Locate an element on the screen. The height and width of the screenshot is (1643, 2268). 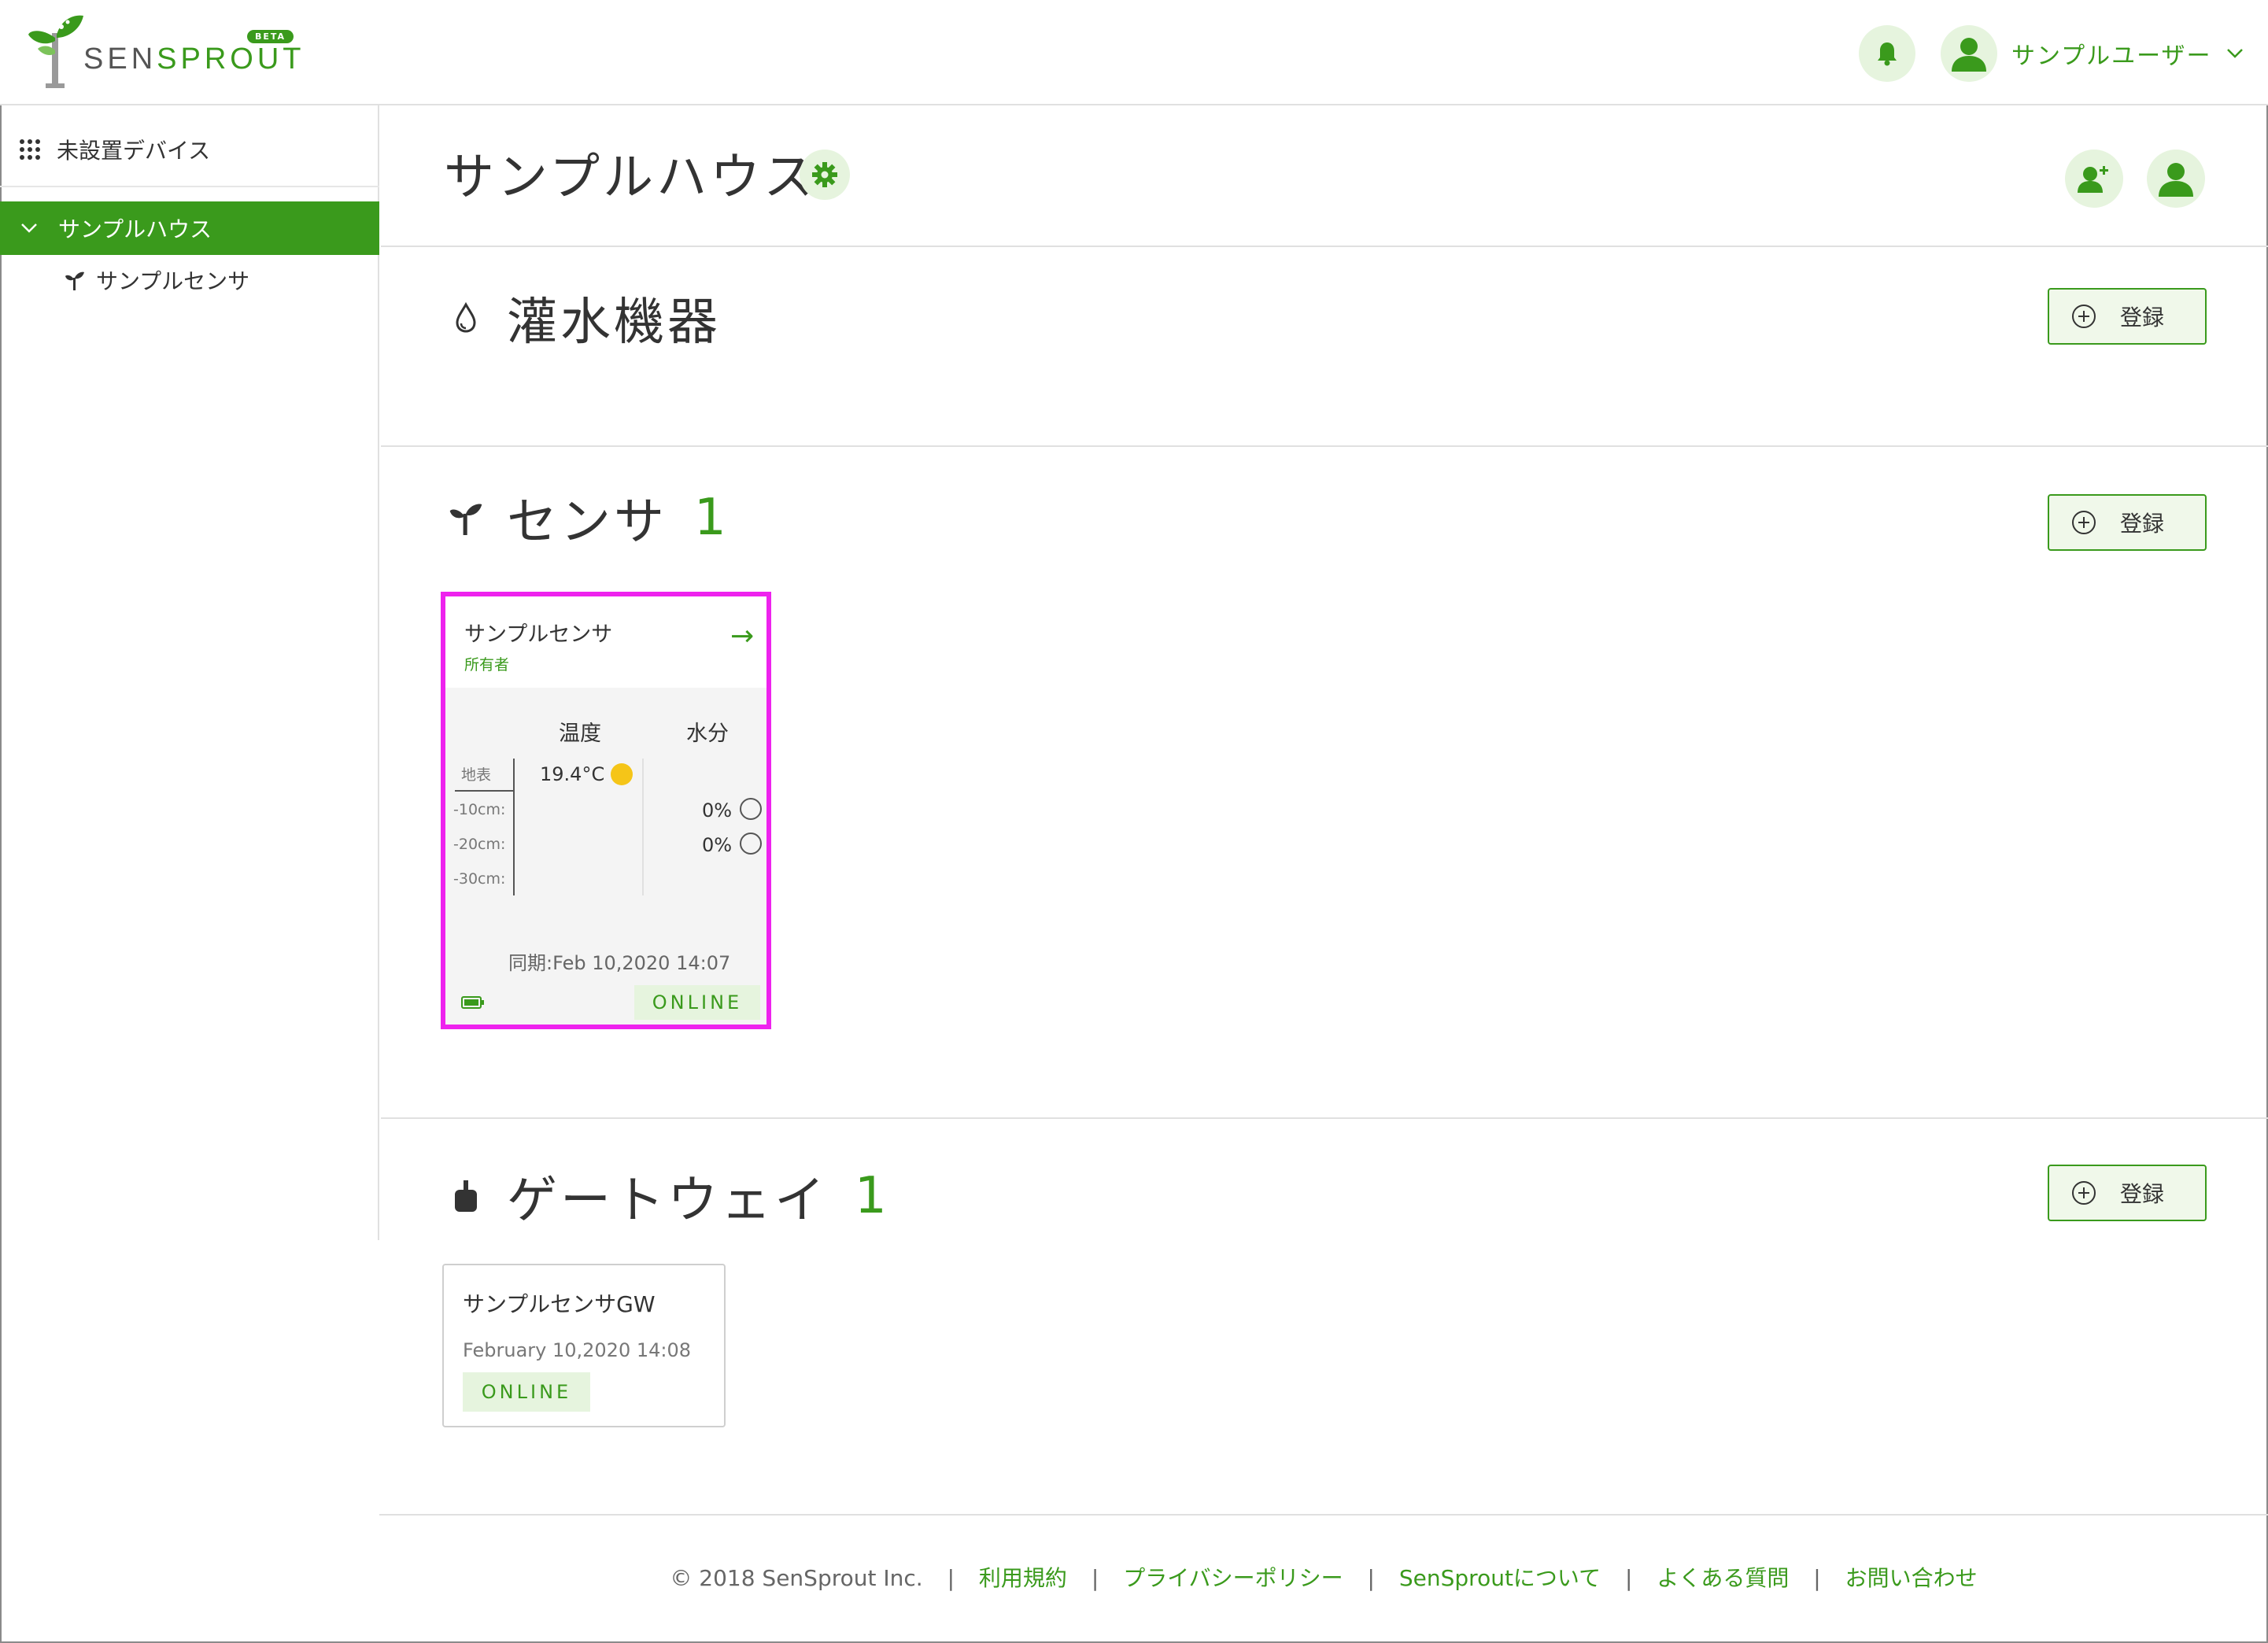
sensor-count: 1 is located at coordinates (712, 518).